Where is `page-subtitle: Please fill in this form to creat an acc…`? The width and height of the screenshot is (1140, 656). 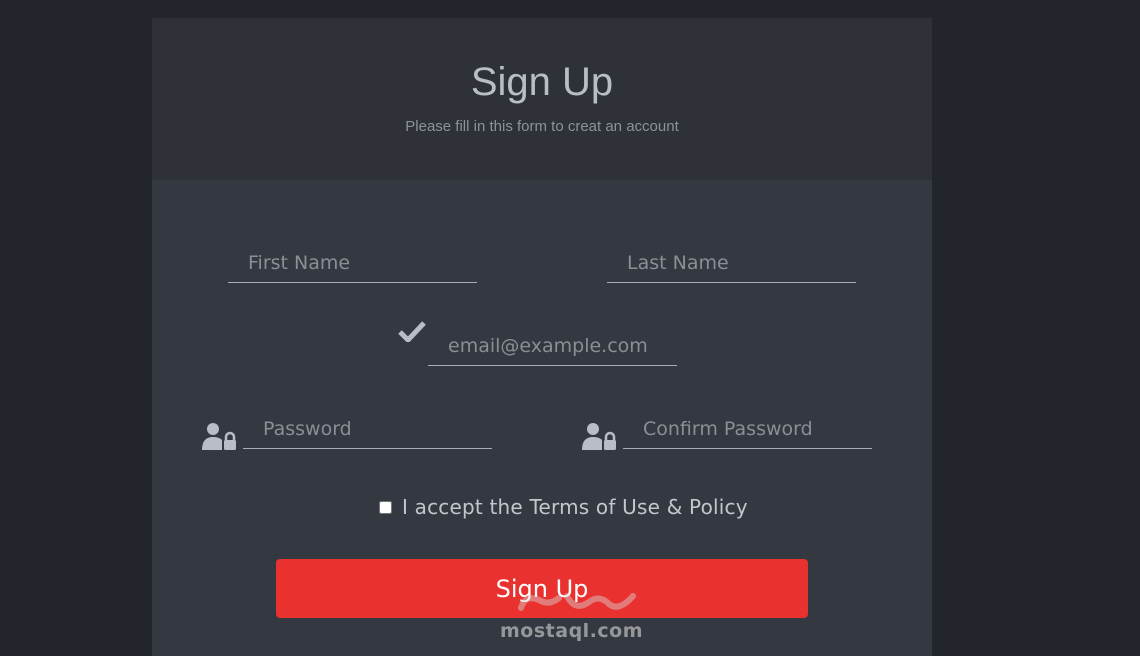 page-subtitle: Please fill in this form to creat an acc… is located at coordinates (542, 126).